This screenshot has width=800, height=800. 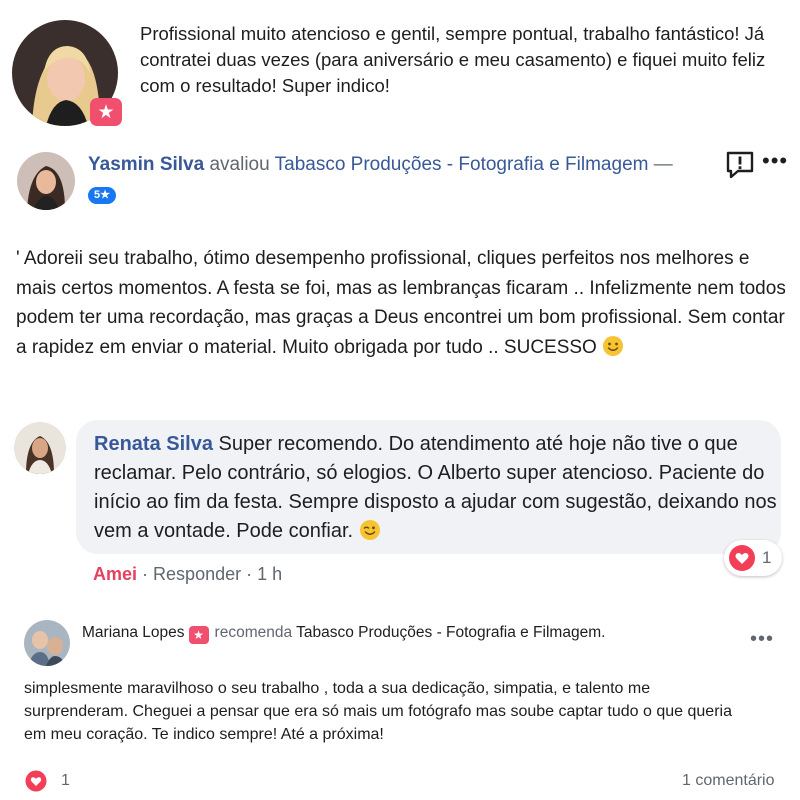 What do you see at coordinates (198, 635) in the screenshot?
I see `recommend-star-icon: ★` at bounding box center [198, 635].